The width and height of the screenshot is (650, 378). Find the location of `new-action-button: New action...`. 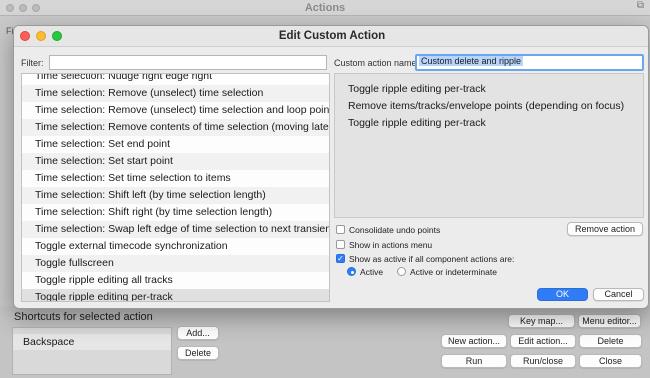

new-action-button: New action... is located at coordinates (474, 341).